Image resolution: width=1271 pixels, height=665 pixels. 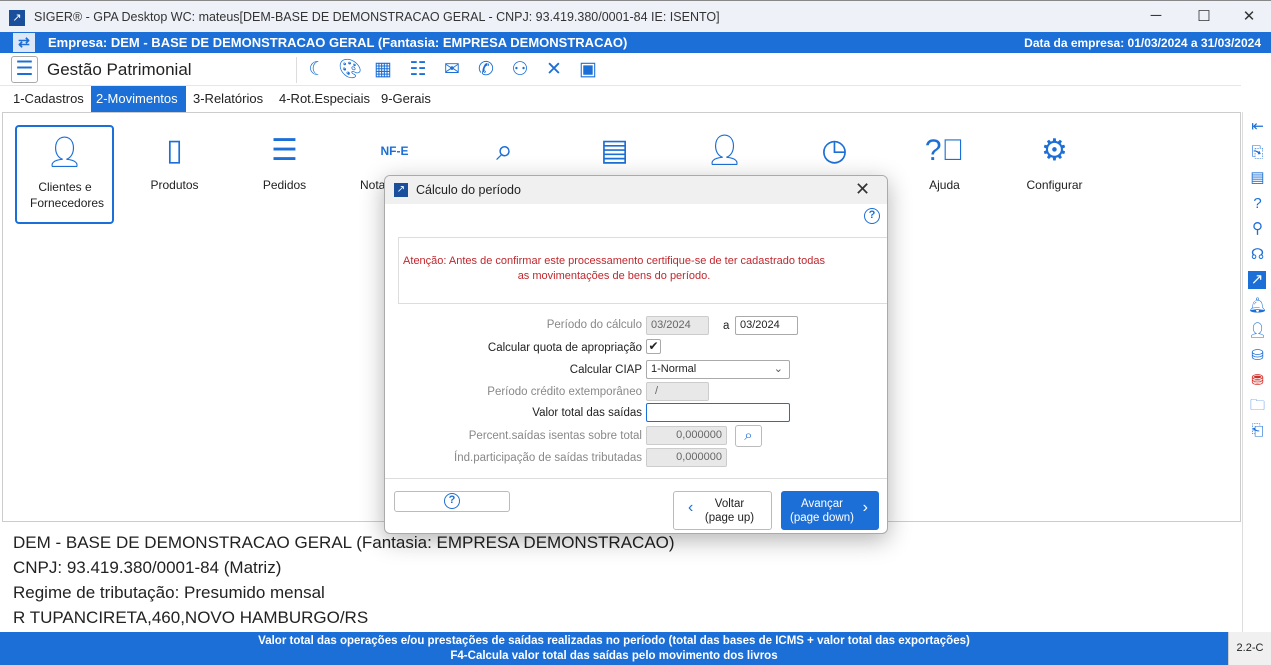 What do you see at coordinates (147, 567) in the screenshot?
I see `company-info-cnpj: CNPJ: 93.419.380/0001-84 (Matriz)` at bounding box center [147, 567].